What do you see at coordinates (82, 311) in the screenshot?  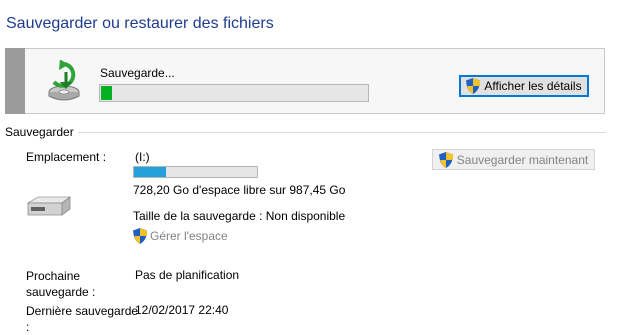 I see `last-backup-label-line1: Dernière sauvegarde` at bounding box center [82, 311].